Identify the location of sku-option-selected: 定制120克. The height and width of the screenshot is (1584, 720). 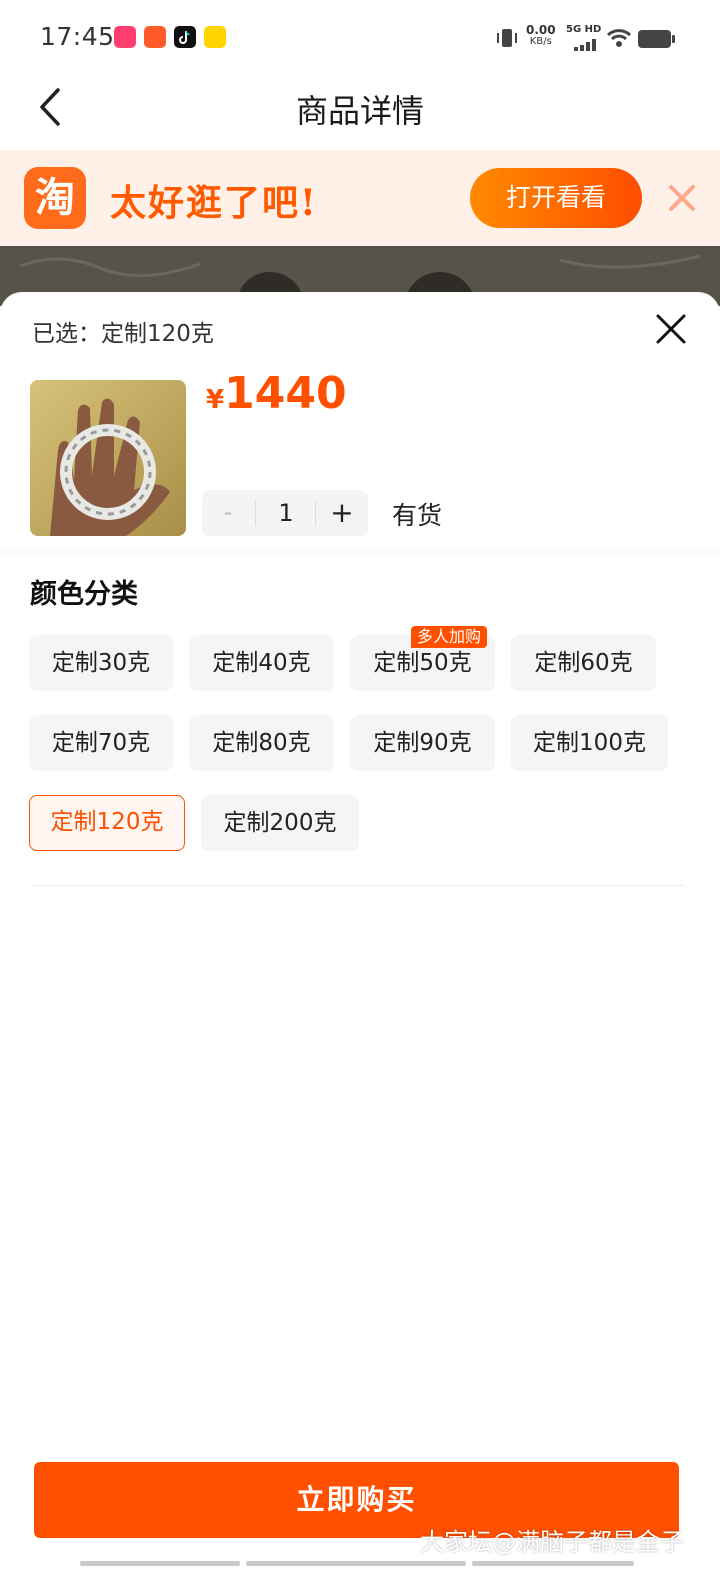
(107, 823).